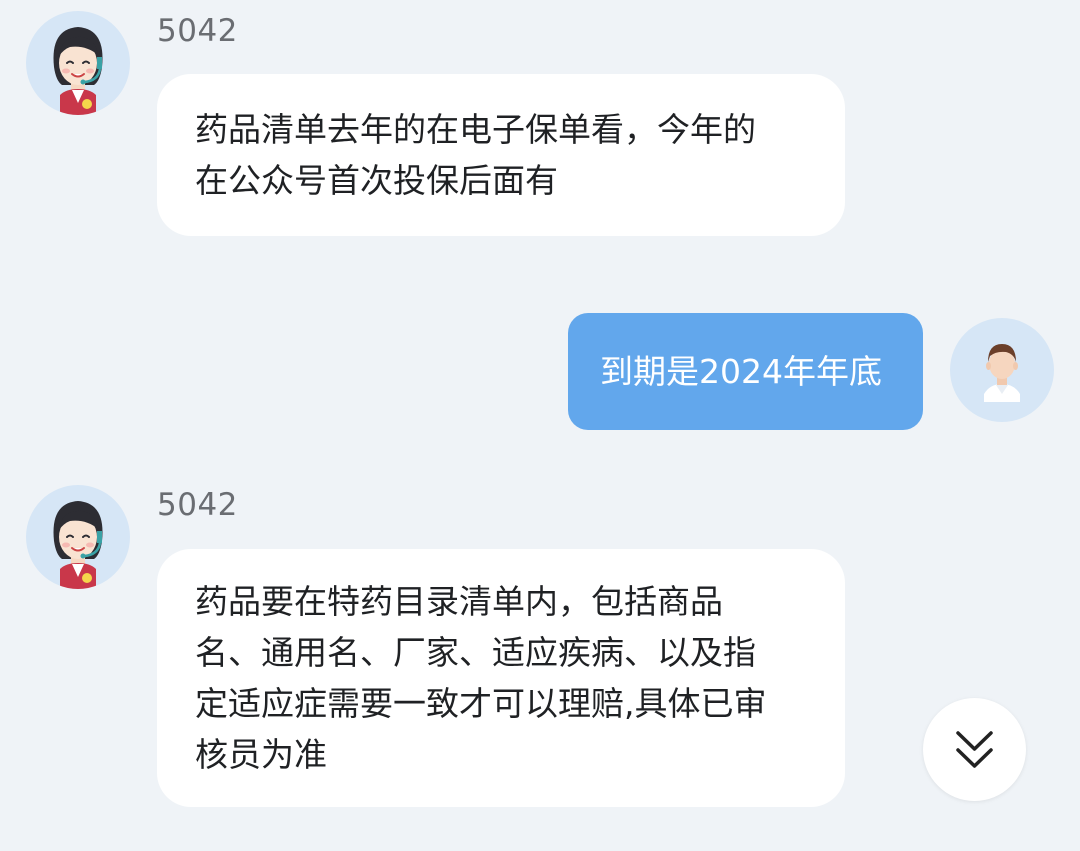 The width and height of the screenshot is (1080, 851). I want to click on message-text-line: 药品清单去年的在电子保单看，今年的, so click(475, 129).